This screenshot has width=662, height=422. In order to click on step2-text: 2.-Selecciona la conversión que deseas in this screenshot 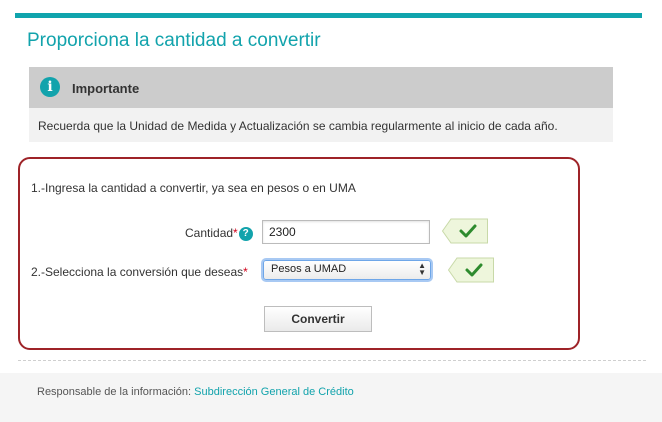, I will do `click(137, 272)`.